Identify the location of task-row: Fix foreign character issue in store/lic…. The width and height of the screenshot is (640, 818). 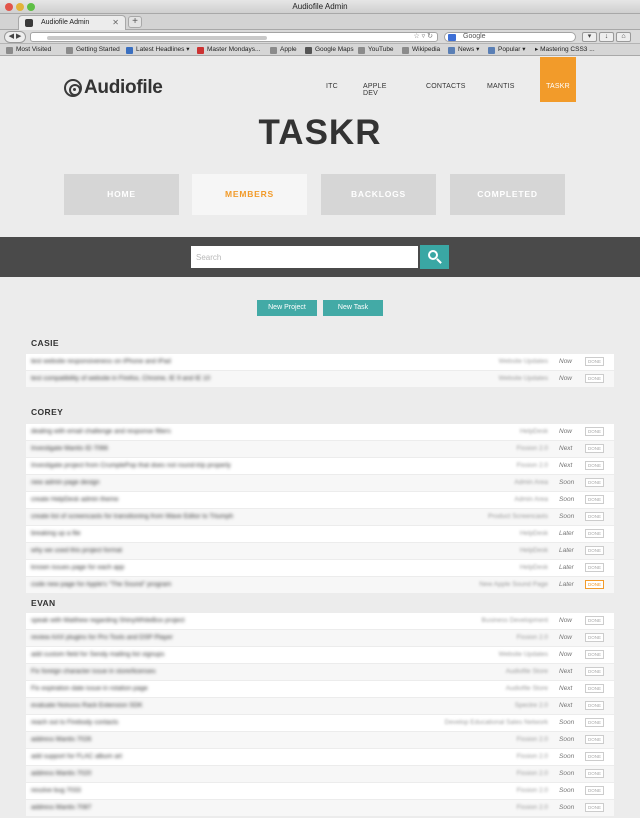
(320, 672).